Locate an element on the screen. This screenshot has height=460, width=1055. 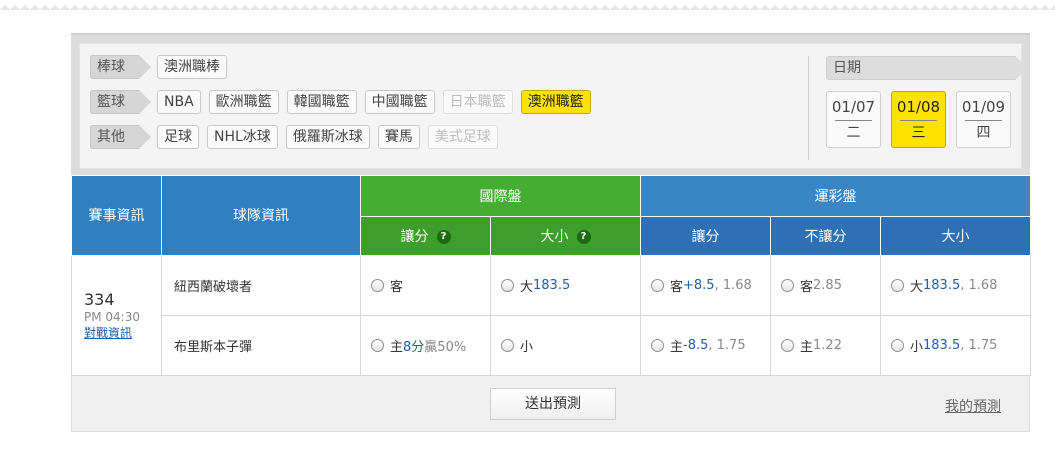
header-event-info: 賽事資訊 is located at coordinates (116, 216).